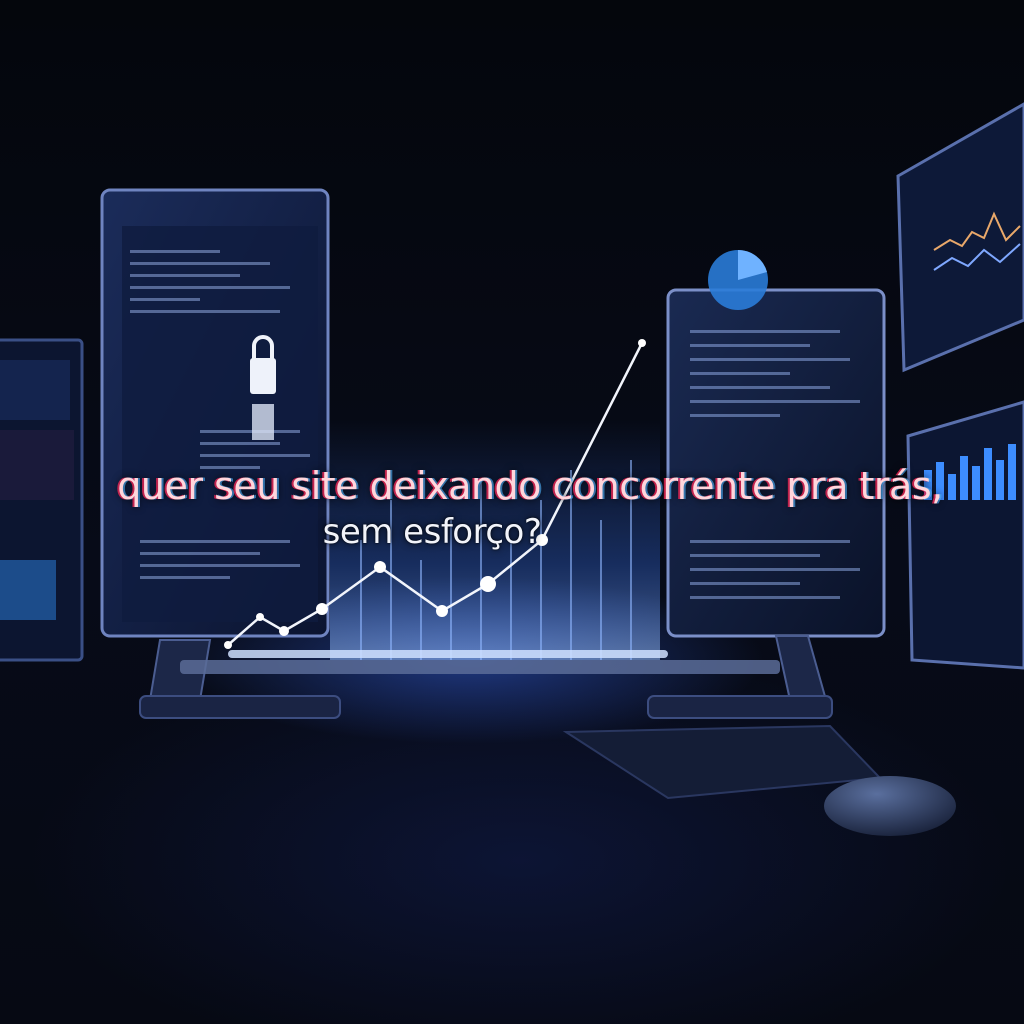 The image size is (1024, 1024). What do you see at coordinates (531, 730) in the screenshot?
I see `keyboard-icon` at bounding box center [531, 730].